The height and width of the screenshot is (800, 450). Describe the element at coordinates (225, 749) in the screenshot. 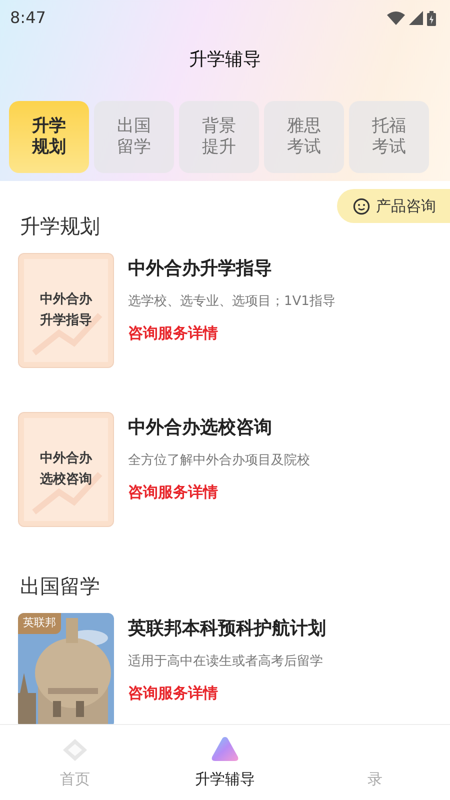

I see `triangle-icon` at that location.